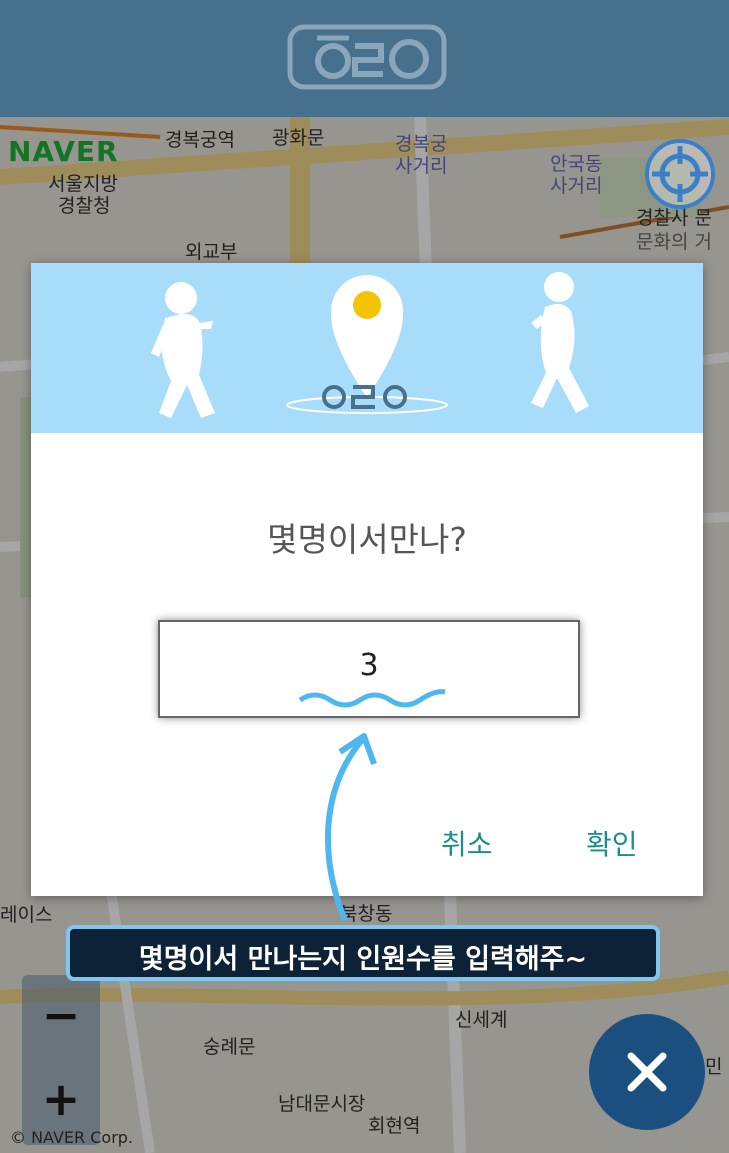 Image resolution: width=729 pixels, height=1153 pixels. Describe the element at coordinates (72, 1137) in the screenshot. I see `map-copyright: © NAVER Corp.` at that location.